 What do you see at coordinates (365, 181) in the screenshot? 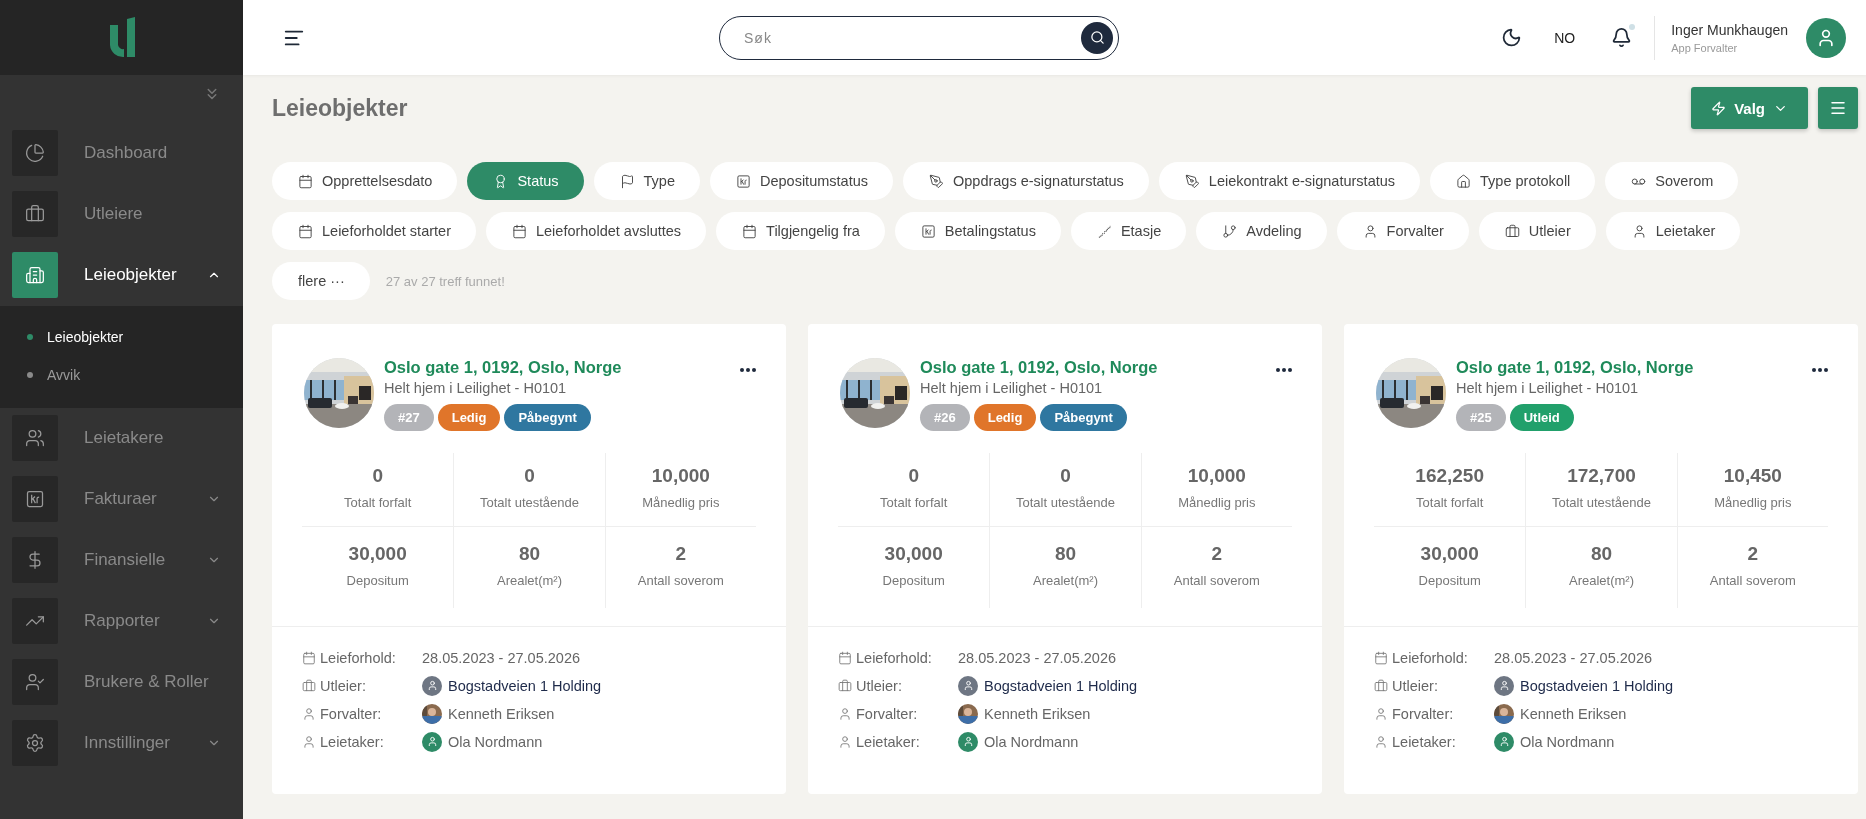
I see `filter-chip: Opprettelsesdato` at bounding box center [365, 181].